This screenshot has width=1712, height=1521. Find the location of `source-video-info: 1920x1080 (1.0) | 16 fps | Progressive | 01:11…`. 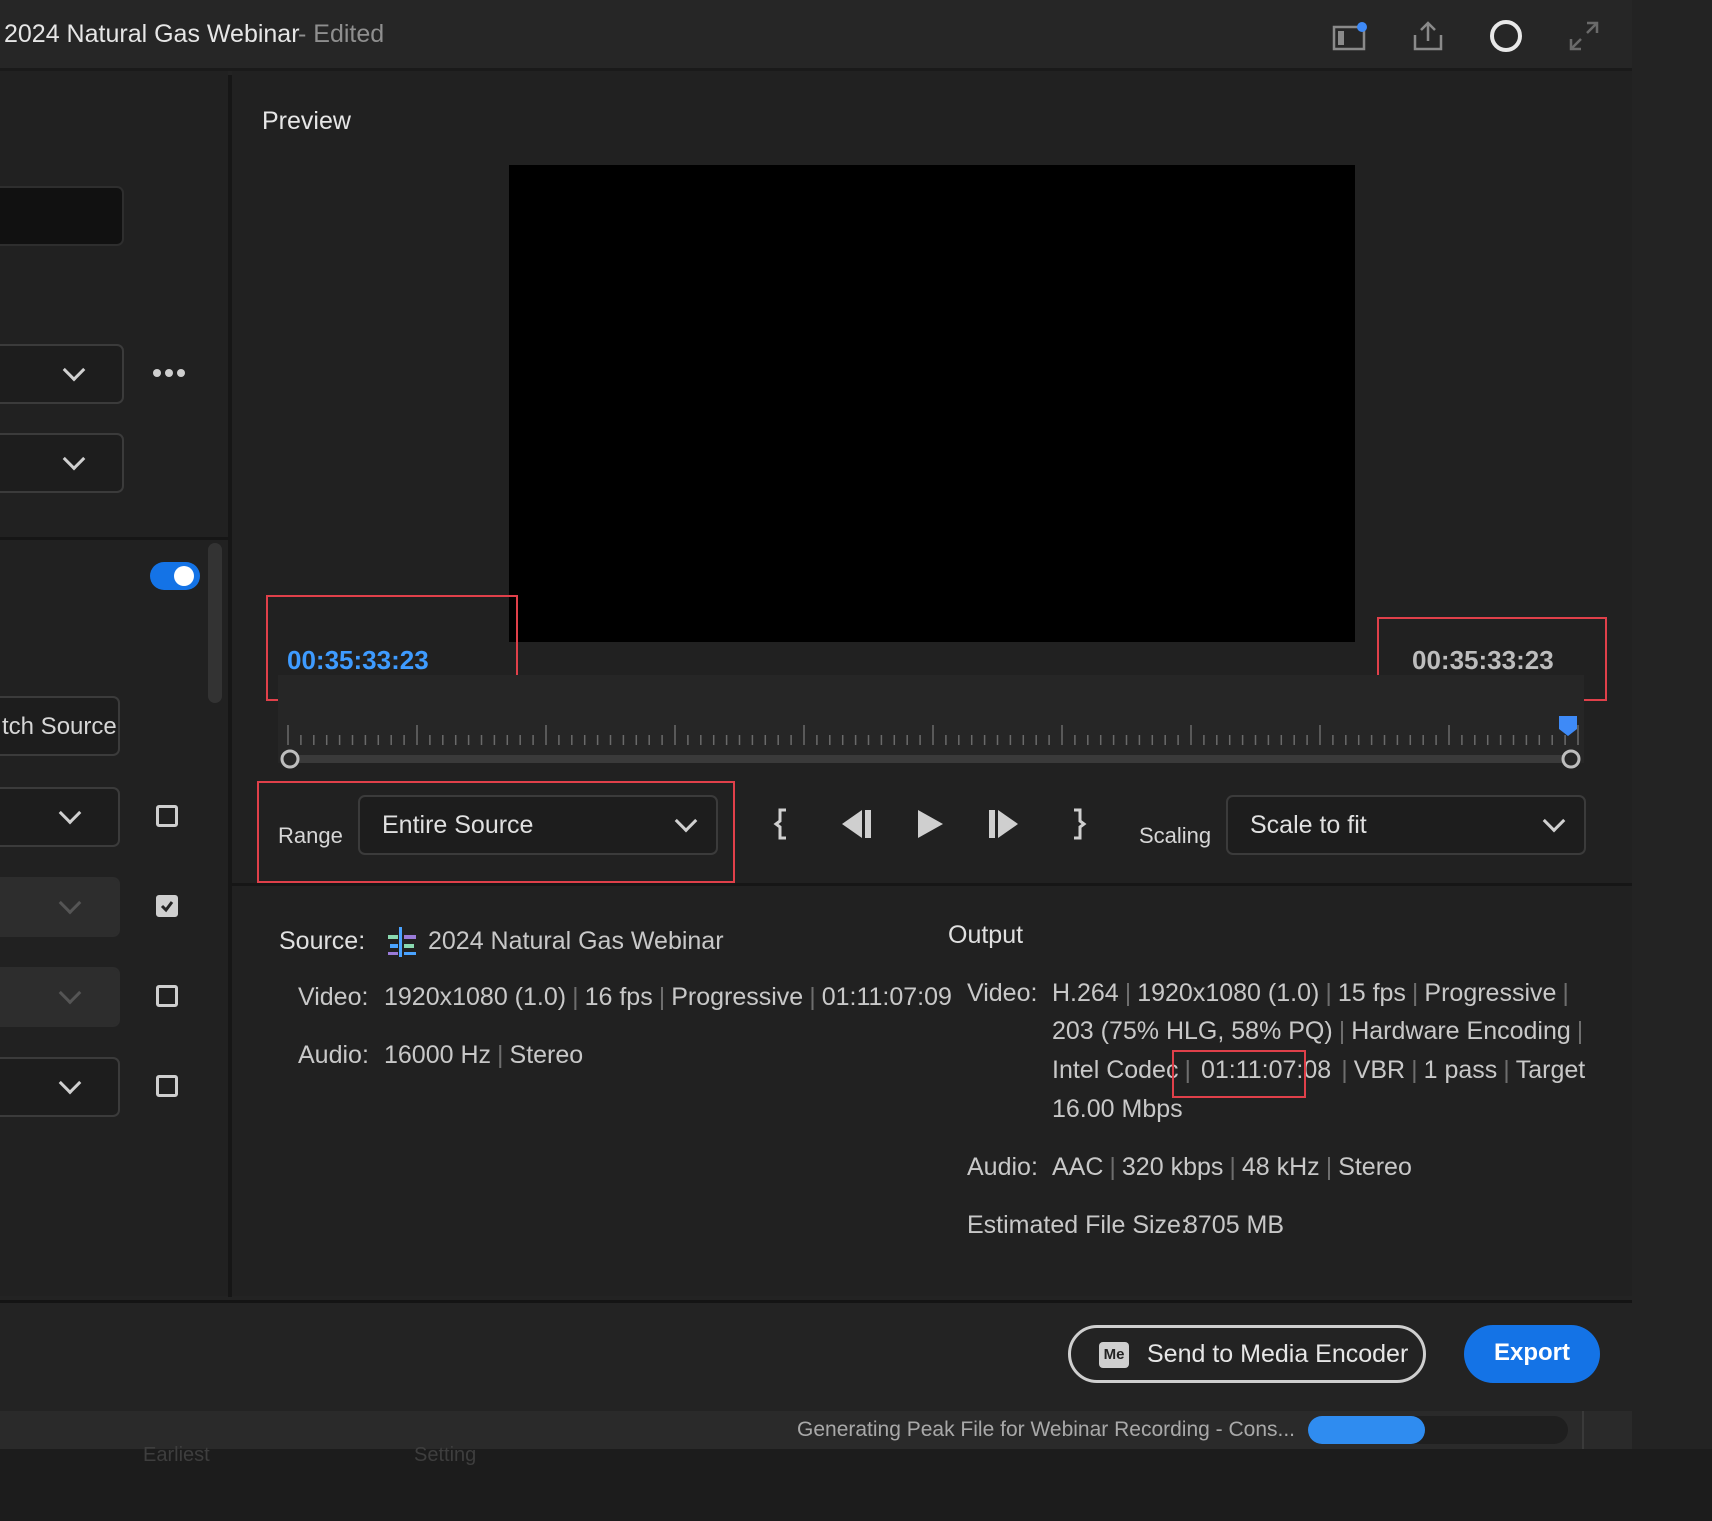

source-video-info: 1920x1080 (1.0) | 16 fps | Progressive | 01:11… is located at coordinates (668, 997).